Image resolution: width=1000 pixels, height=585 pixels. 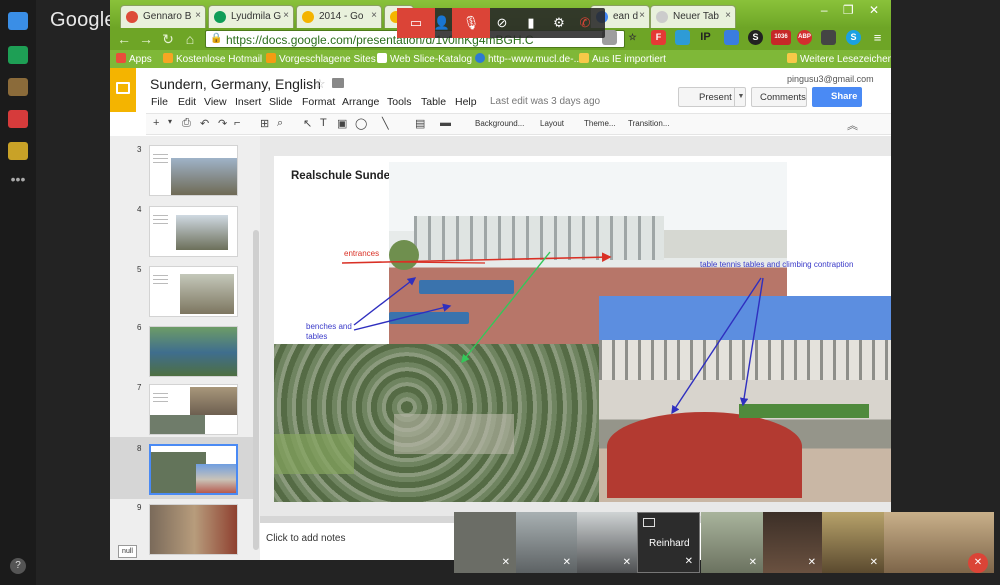 I want to click on mic-muted-self-icon: ✕, so click(x=978, y=563).